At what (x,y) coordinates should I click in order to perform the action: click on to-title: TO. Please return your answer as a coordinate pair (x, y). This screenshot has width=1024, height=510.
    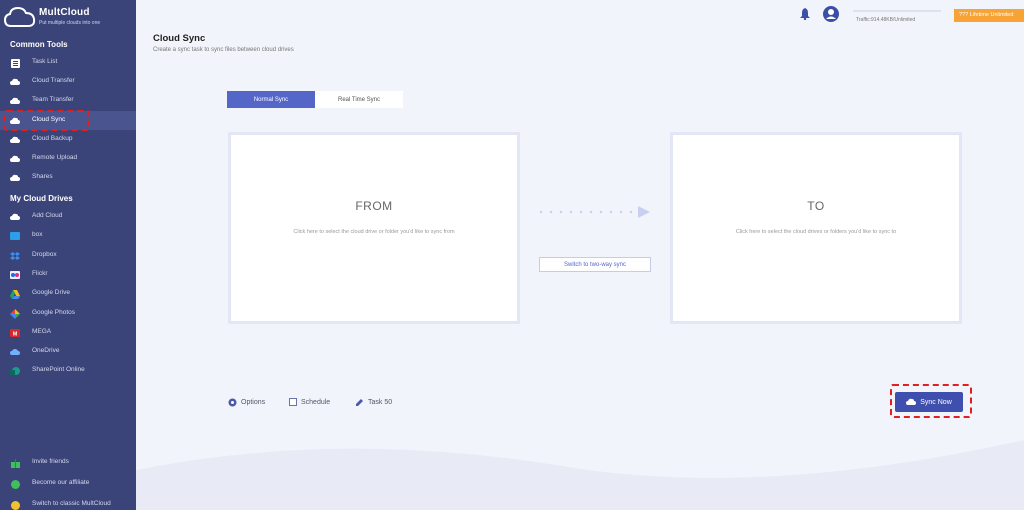
    Looking at the image, I should click on (816, 206).